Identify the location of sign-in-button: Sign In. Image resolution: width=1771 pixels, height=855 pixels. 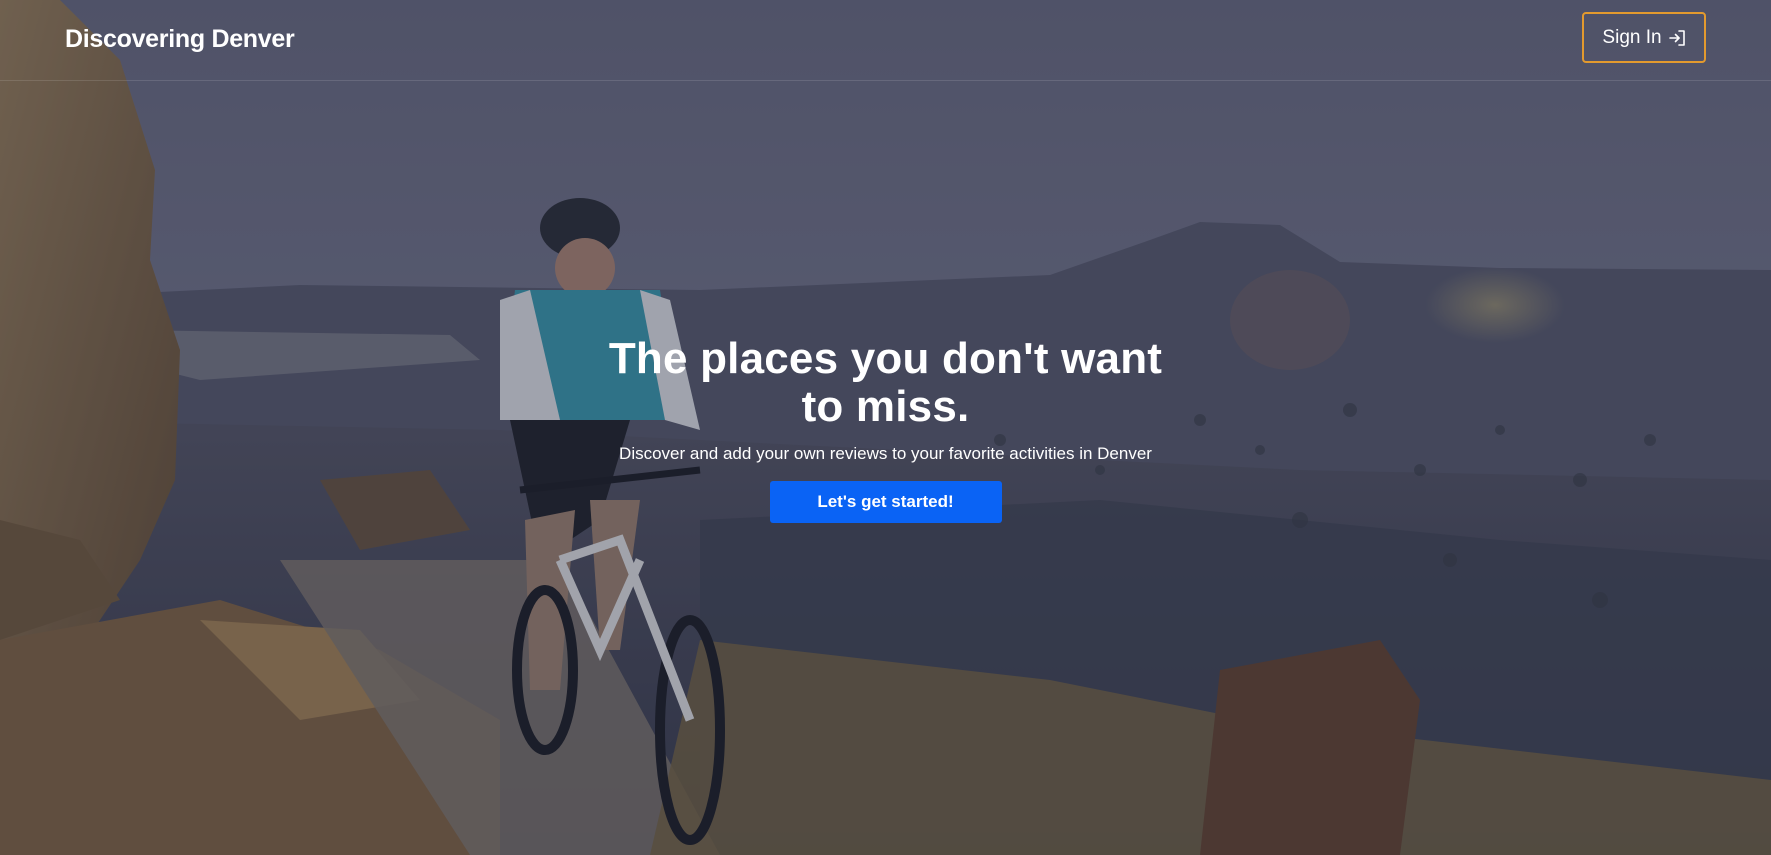
(1644, 37).